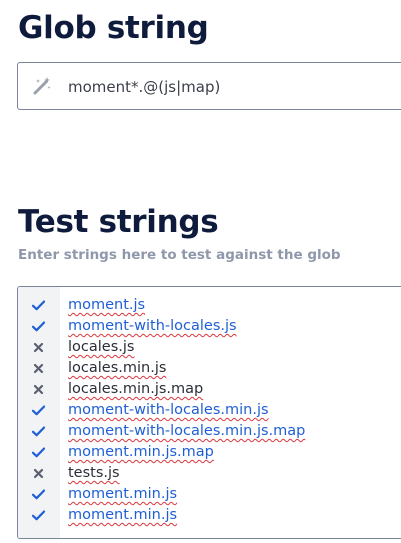 This screenshot has height=543, width=401. I want to click on test-string-row: moment-with-locales.js, so click(209, 326).